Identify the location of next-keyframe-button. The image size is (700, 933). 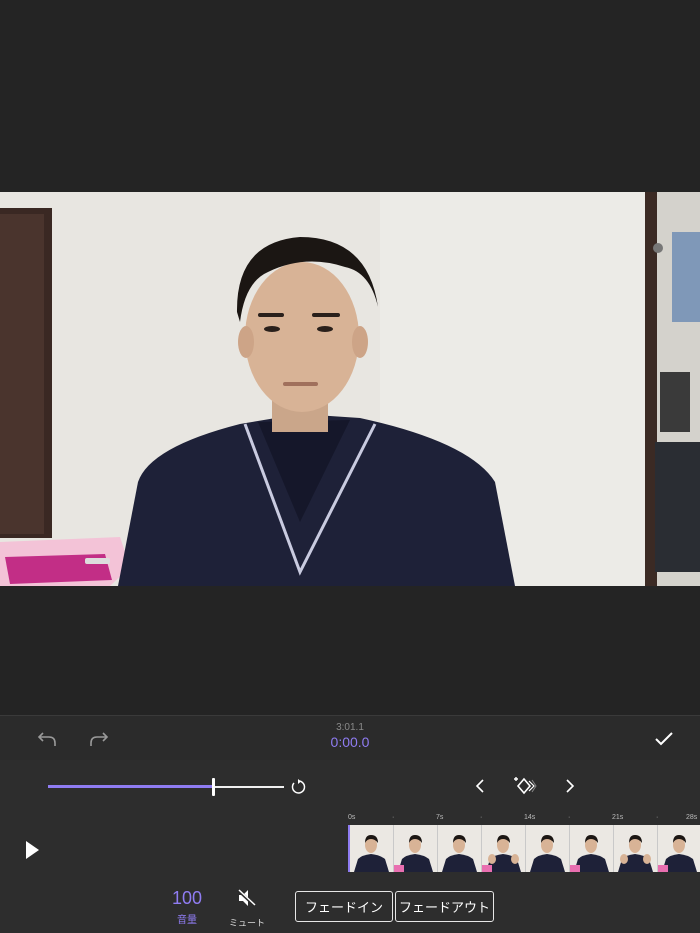
(570, 786).